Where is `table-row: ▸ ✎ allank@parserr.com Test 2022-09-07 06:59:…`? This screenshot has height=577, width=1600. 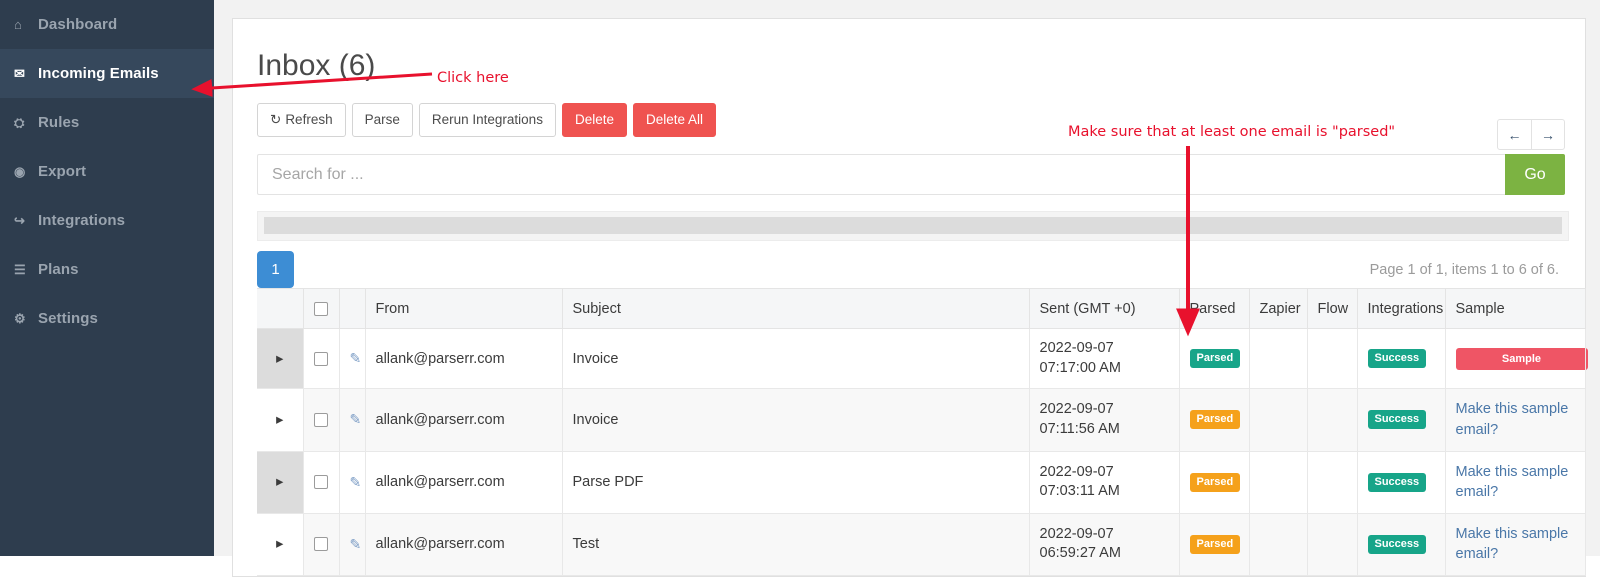 table-row: ▸ ✎ allank@parserr.com Test 2022-09-07 06:59:… is located at coordinates (921, 544).